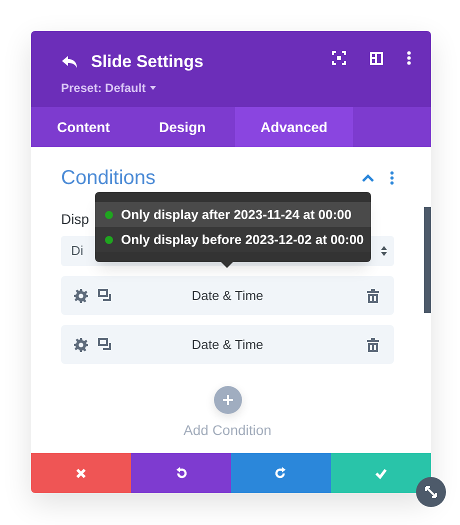 The width and height of the screenshot is (460, 525). I want to click on condition-summary: Only display before 2023-12-02 at 00:00, so click(242, 239).